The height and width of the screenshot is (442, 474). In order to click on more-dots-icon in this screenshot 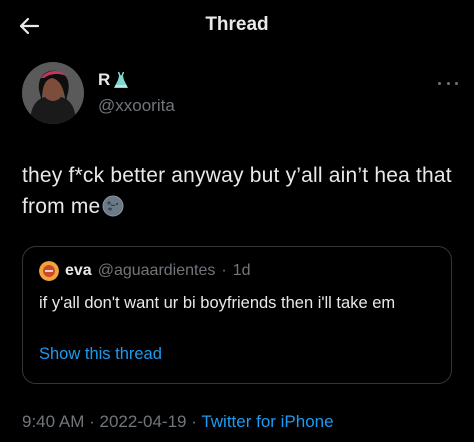, I will do `click(439, 83)`.